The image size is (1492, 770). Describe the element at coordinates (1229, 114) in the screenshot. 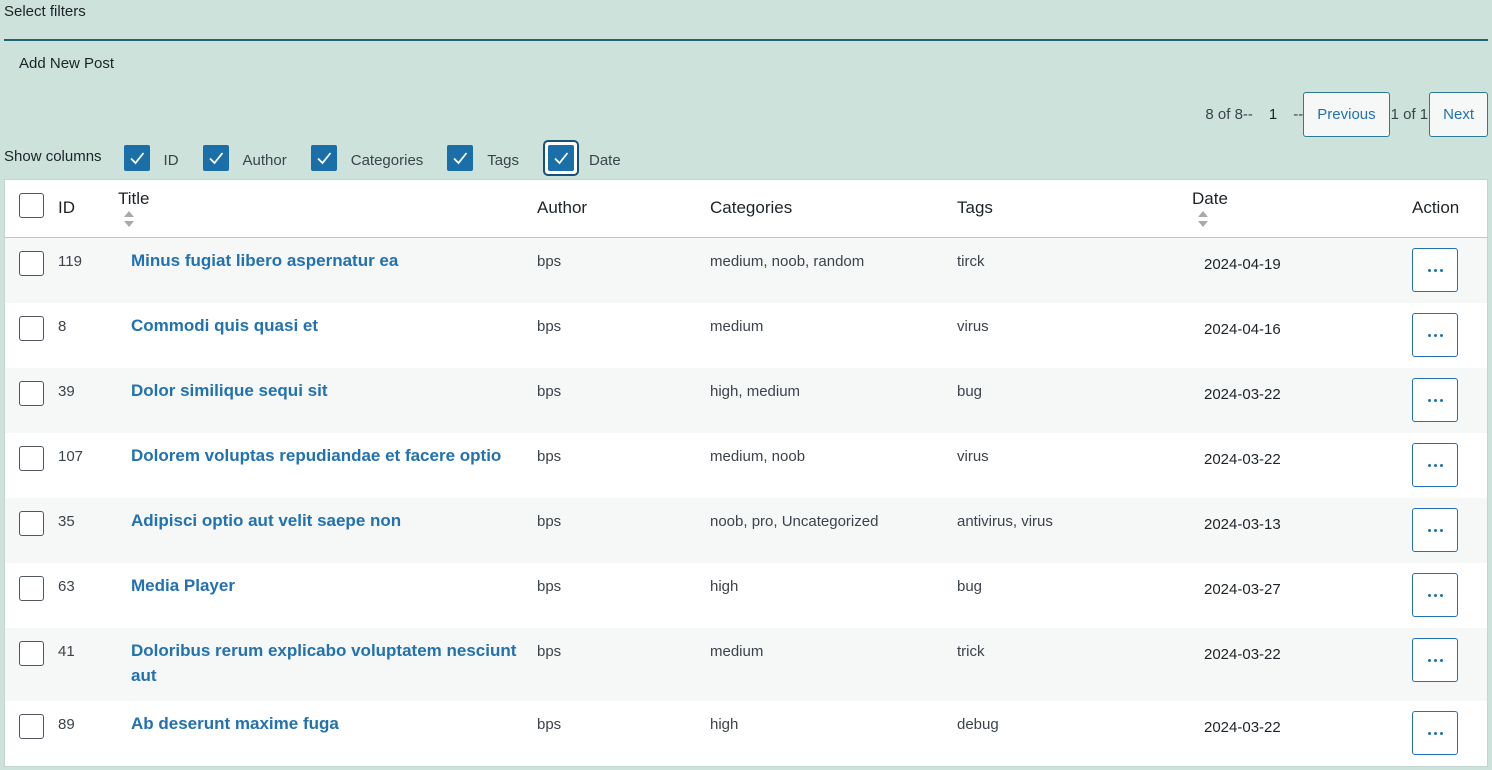

I see `pagination-count: 8 of 8--` at that location.